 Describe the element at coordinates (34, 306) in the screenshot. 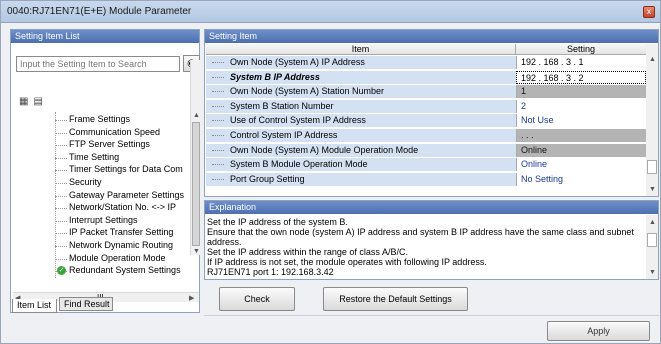

I see `tab-item-list: Item List` at that location.